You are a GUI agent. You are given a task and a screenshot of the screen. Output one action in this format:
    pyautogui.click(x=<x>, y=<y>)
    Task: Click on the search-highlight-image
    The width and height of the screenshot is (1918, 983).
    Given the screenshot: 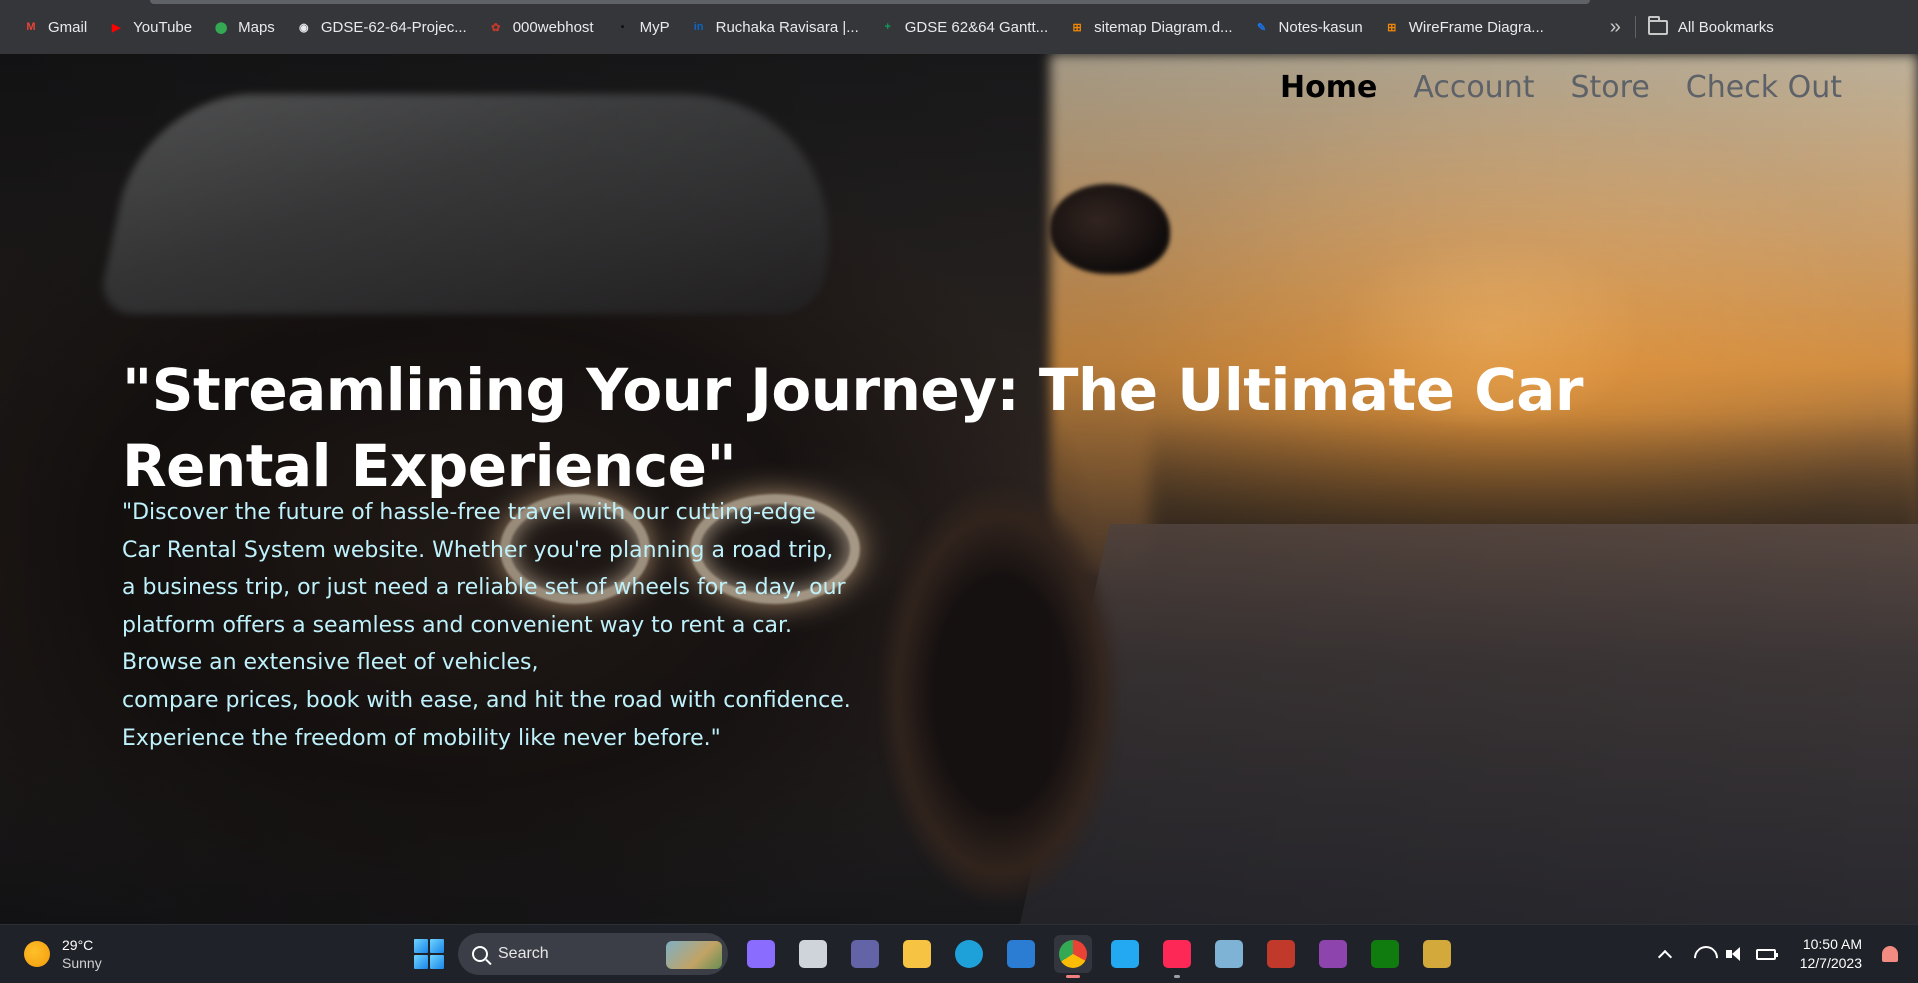 What is the action you would take?
    pyautogui.click(x=694, y=955)
    